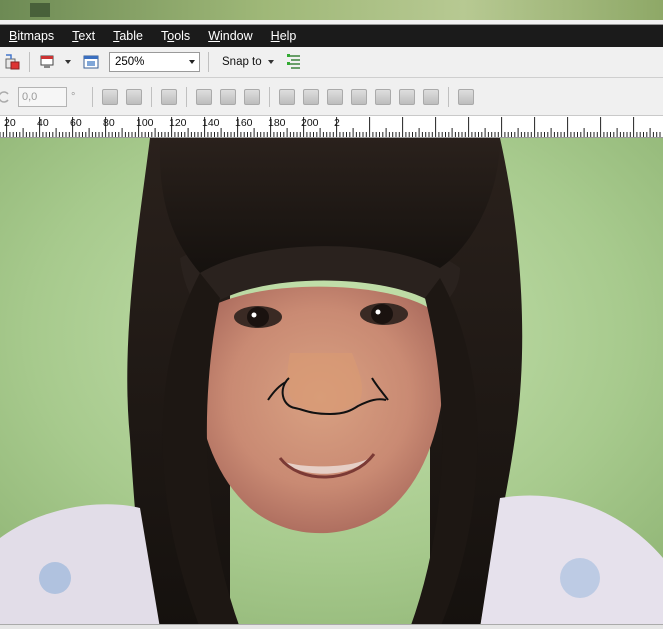 This screenshot has width=663, height=629. Describe the element at coordinates (431, 97) in the screenshot. I see `create-boundary-icon` at that location.